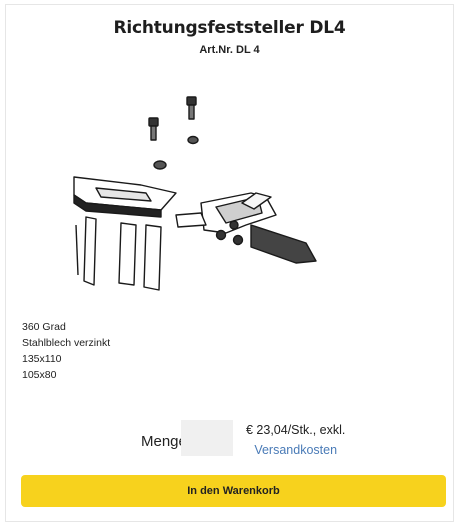 This screenshot has height=524, width=459. What do you see at coordinates (66, 343) in the screenshot?
I see `spec-line: Stahlblech verzinkt` at bounding box center [66, 343].